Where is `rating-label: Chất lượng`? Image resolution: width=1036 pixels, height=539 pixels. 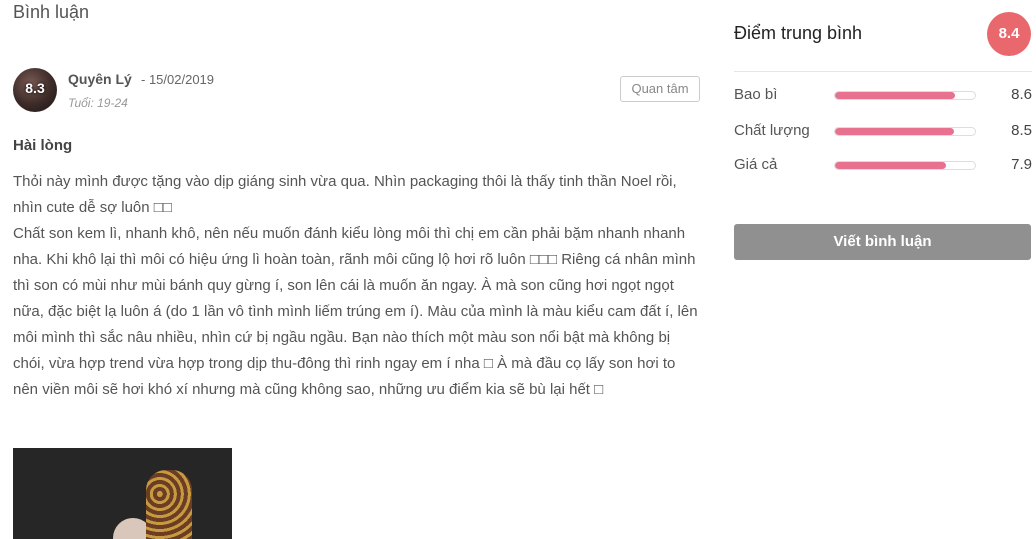 rating-label: Chất lượng is located at coordinates (772, 130).